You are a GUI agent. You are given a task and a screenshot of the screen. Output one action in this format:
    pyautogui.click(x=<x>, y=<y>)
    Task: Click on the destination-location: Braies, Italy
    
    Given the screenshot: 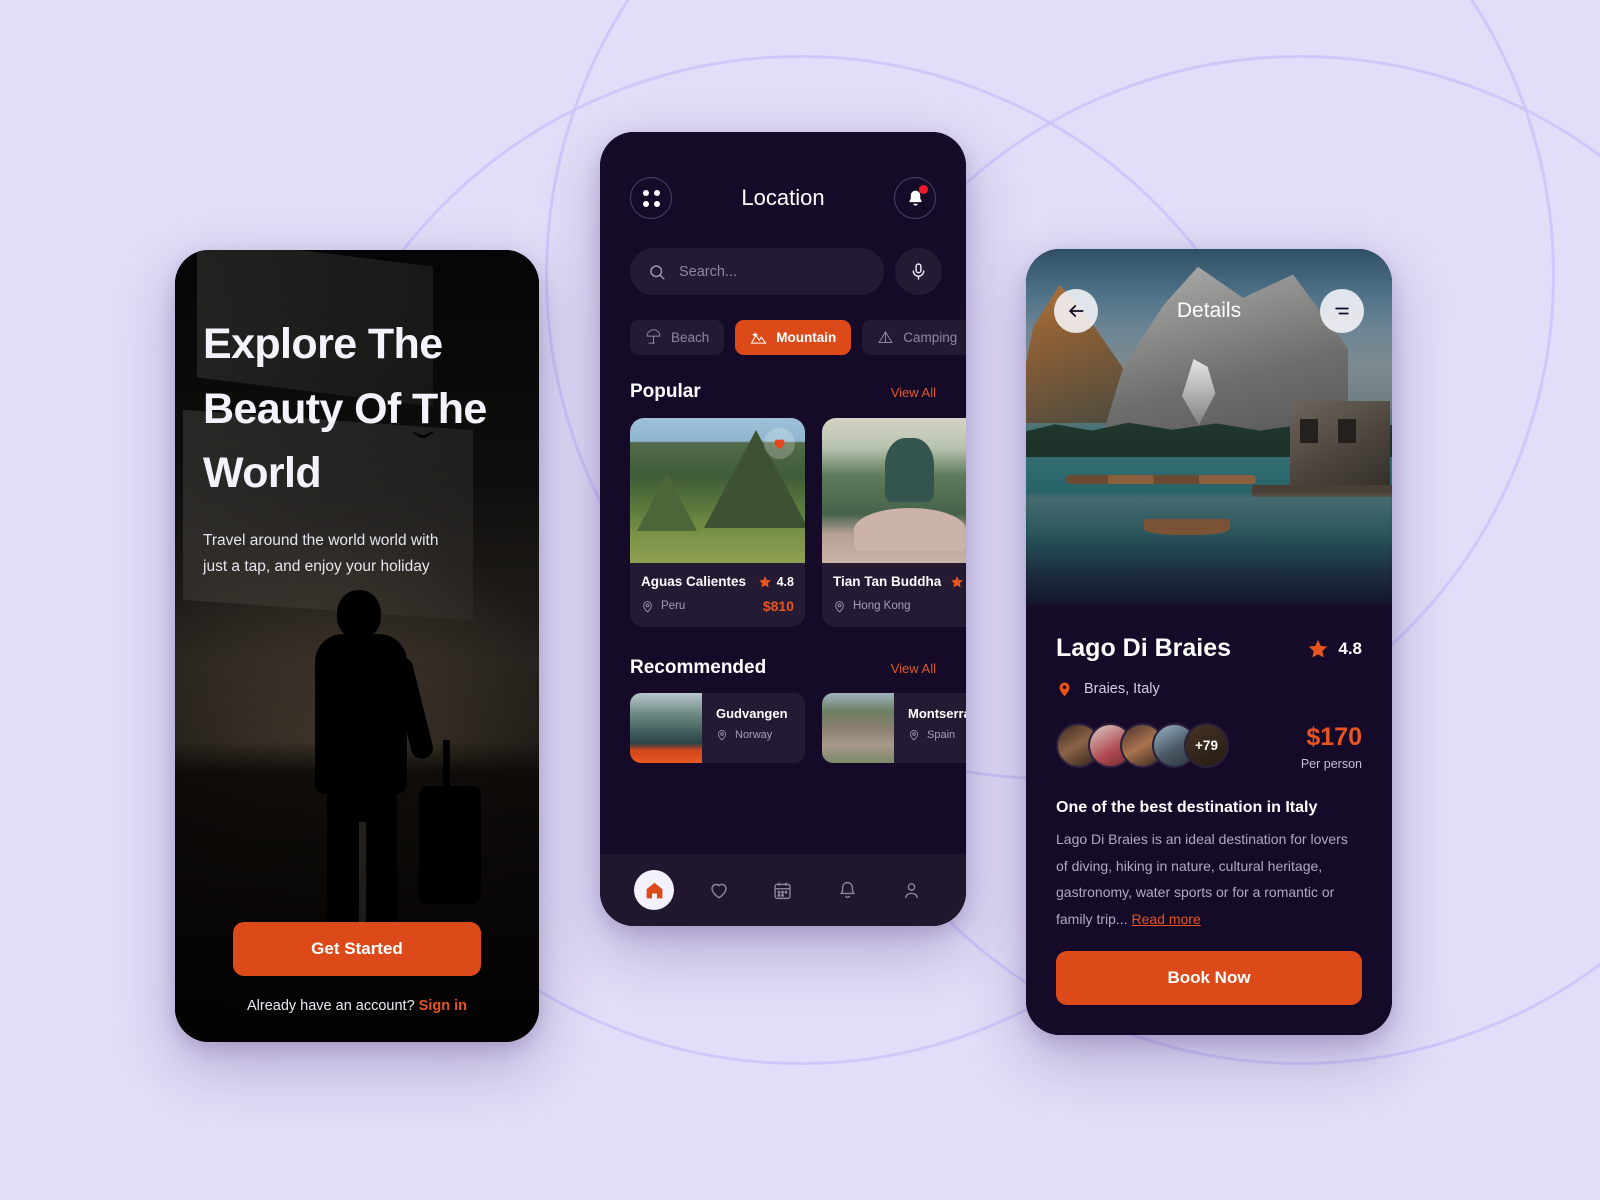 What is the action you would take?
    pyautogui.click(x=1209, y=689)
    